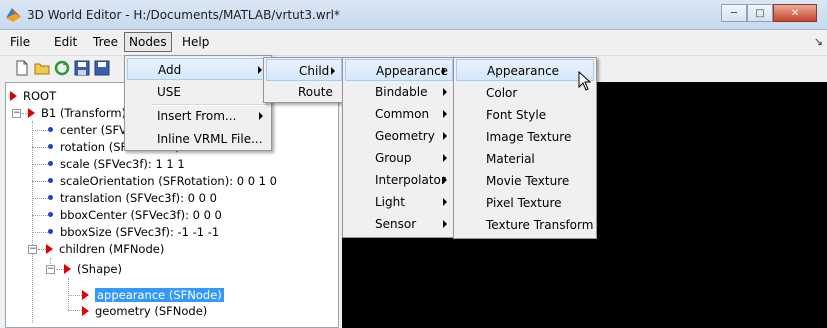  What do you see at coordinates (116, 164) in the screenshot?
I see `field-scale: scale (SFVec3f): 1 1 1` at bounding box center [116, 164].